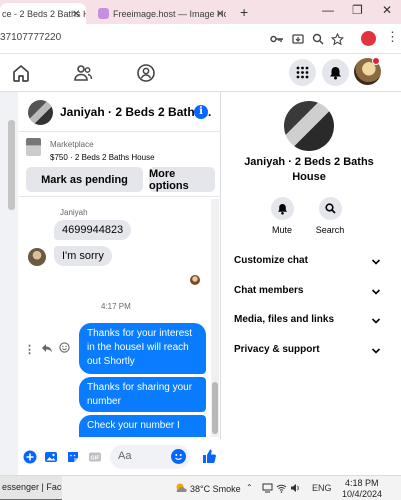 The image size is (401, 500). What do you see at coordinates (150, 457) in the screenshot?
I see `message-input: Aa` at bounding box center [150, 457].